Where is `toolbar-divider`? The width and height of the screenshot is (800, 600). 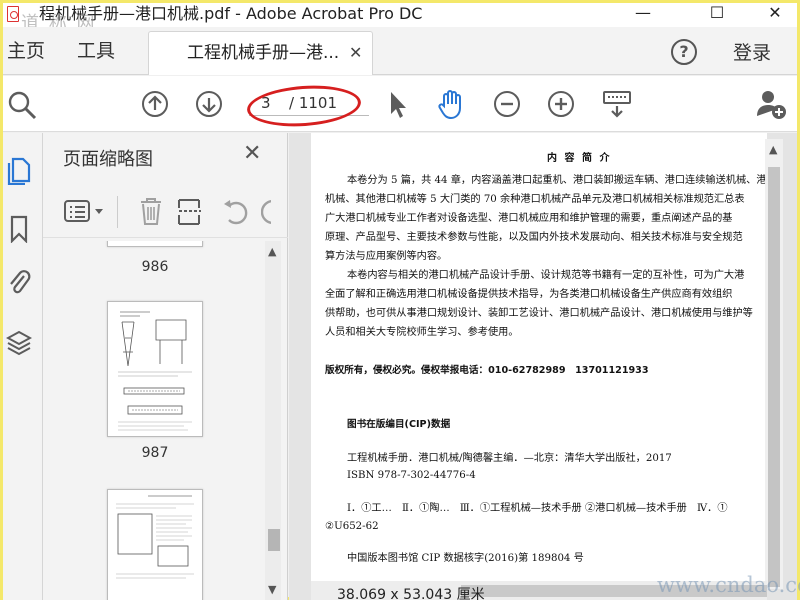 toolbar-divider is located at coordinates (117, 212).